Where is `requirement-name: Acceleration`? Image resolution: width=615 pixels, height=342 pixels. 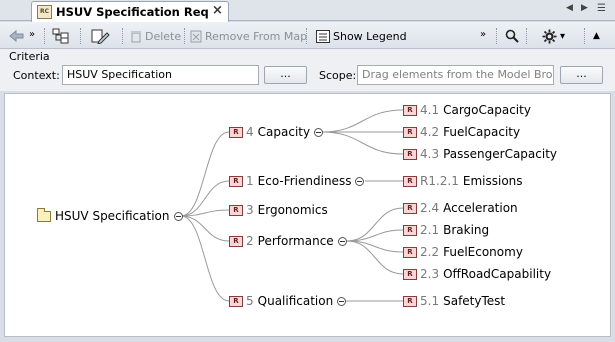
requirement-name: Acceleration is located at coordinates (480, 208).